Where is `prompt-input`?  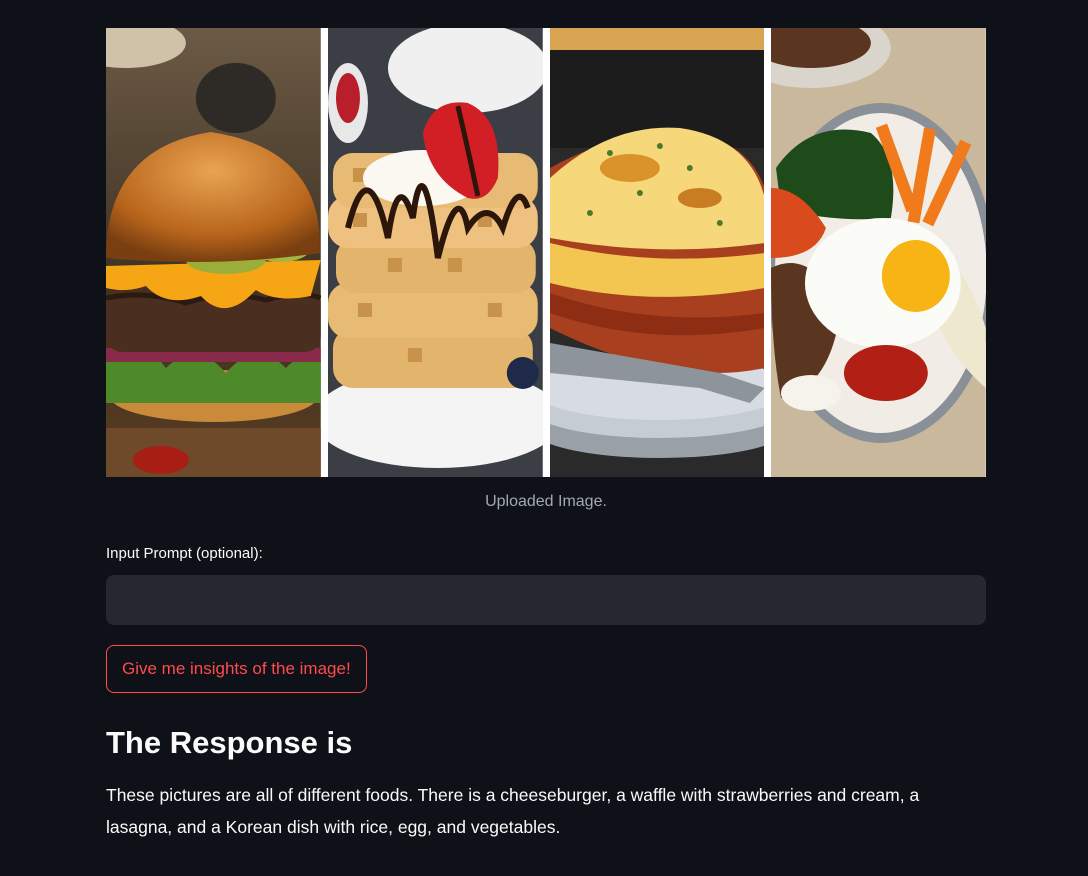
prompt-input is located at coordinates (546, 600).